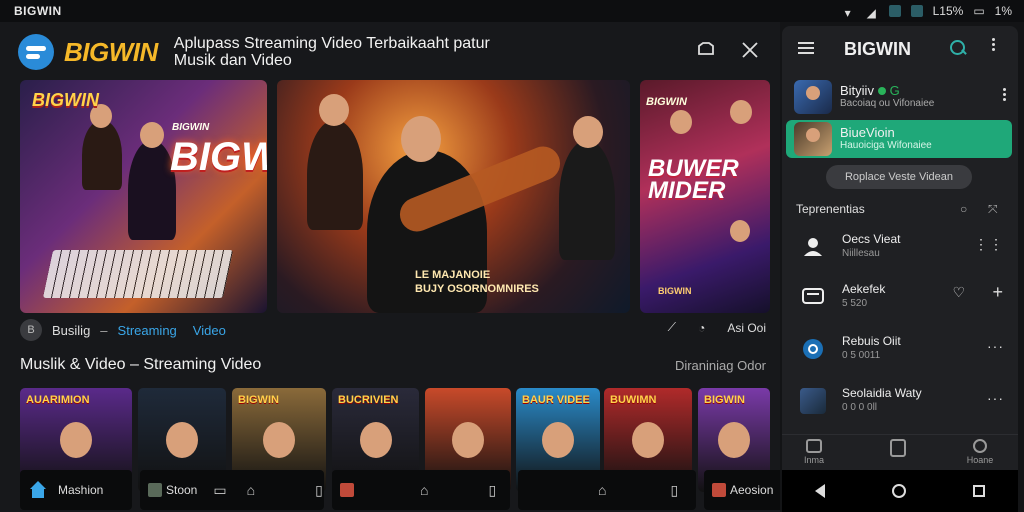 This screenshot has width=1024, height=512. Describe the element at coordinates (675, 291) in the screenshot. I see `featured-footer: BIGWIN` at that location.